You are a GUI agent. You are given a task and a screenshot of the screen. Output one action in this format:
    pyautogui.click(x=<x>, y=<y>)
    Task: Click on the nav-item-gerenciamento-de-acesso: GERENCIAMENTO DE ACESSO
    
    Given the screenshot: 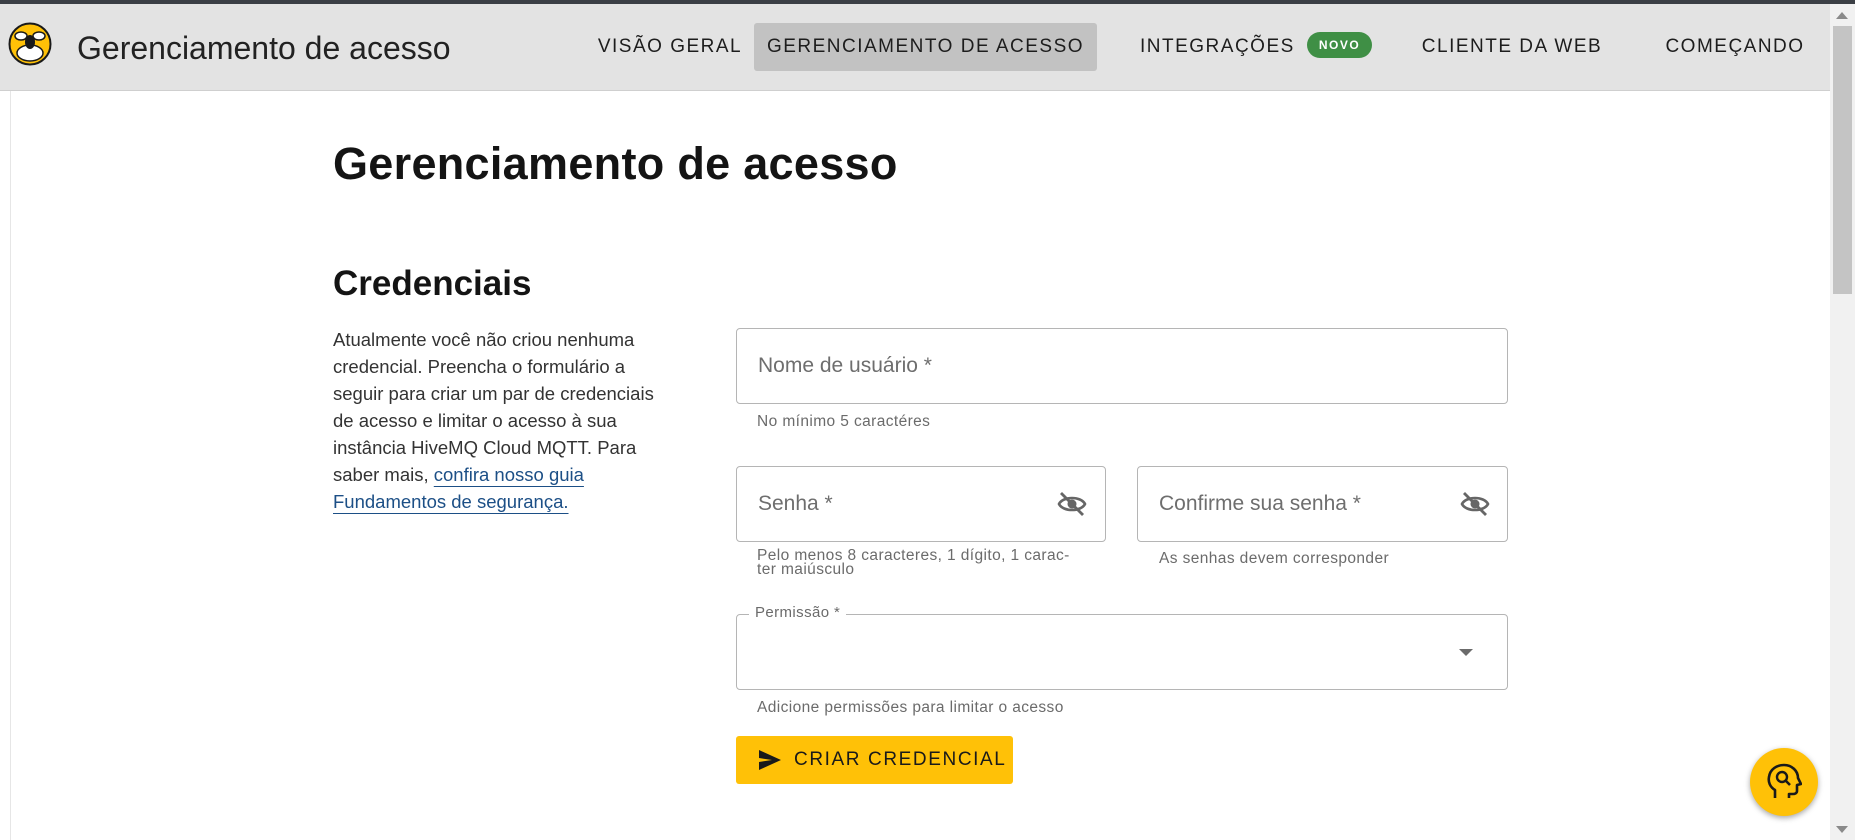 What is the action you would take?
    pyautogui.click(x=925, y=47)
    